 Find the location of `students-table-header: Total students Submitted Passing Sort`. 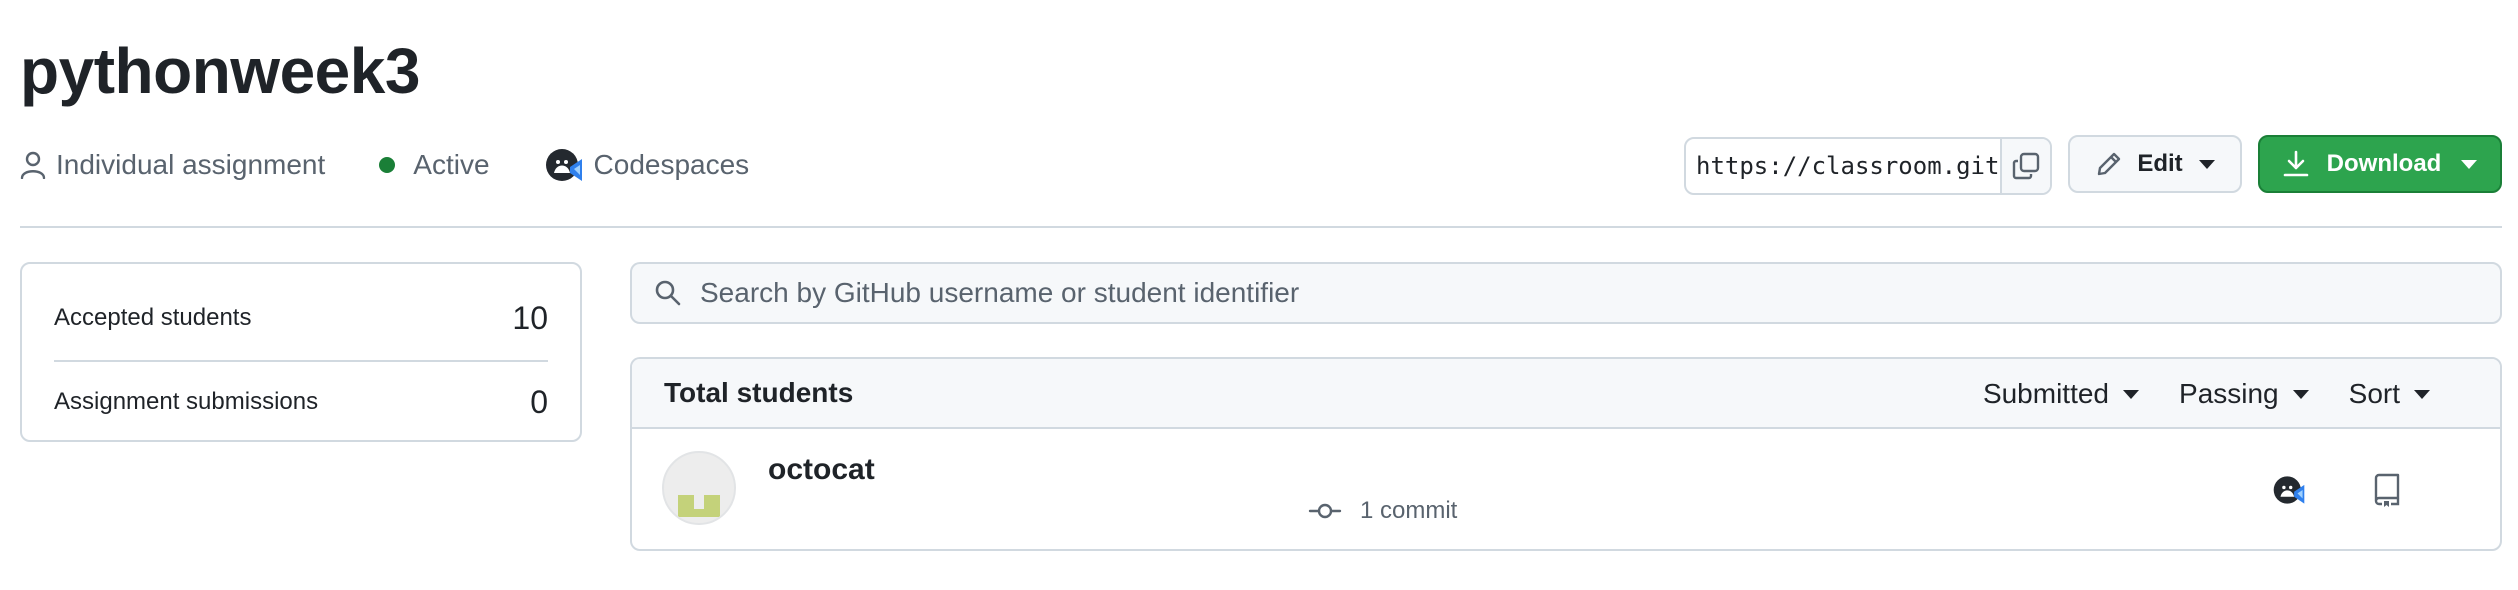

students-table-header: Total students Submitted Passing Sort is located at coordinates (1566, 394).